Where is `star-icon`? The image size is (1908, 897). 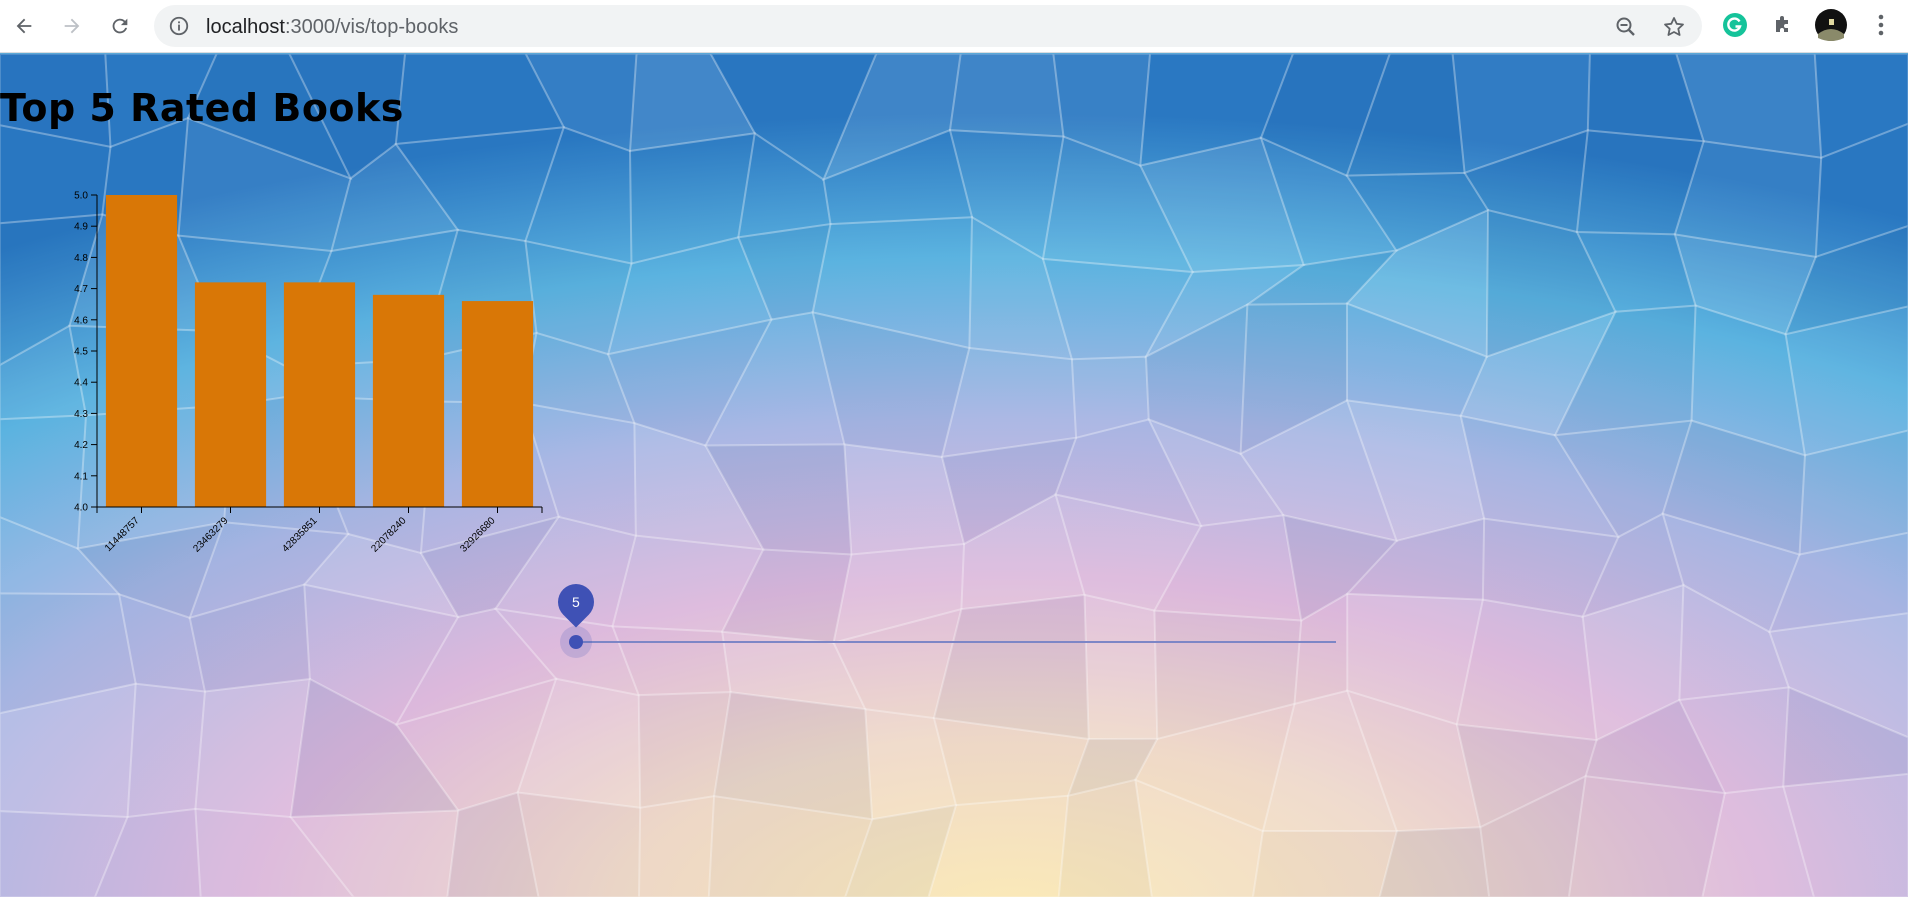 star-icon is located at coordinates (1674, 27).